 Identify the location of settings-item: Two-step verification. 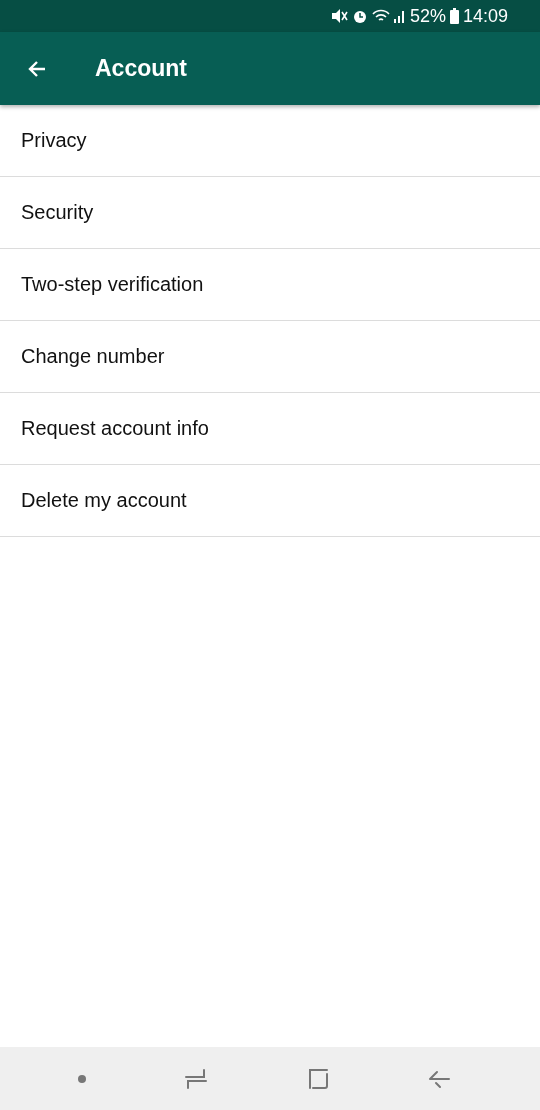
(112, 284).